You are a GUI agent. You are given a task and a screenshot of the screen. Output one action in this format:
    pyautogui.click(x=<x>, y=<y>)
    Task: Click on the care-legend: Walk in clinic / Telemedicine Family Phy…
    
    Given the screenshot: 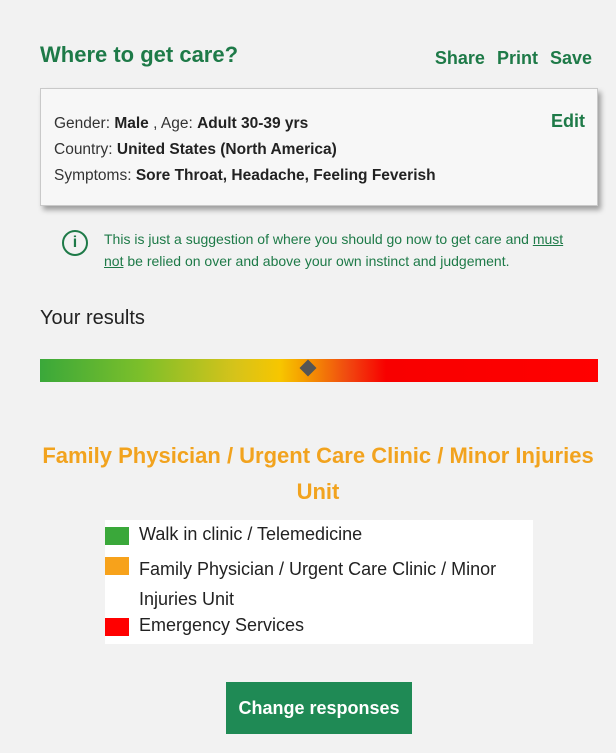 What is the action you would take?
    pyautogui.click(x=319, y=582)
    